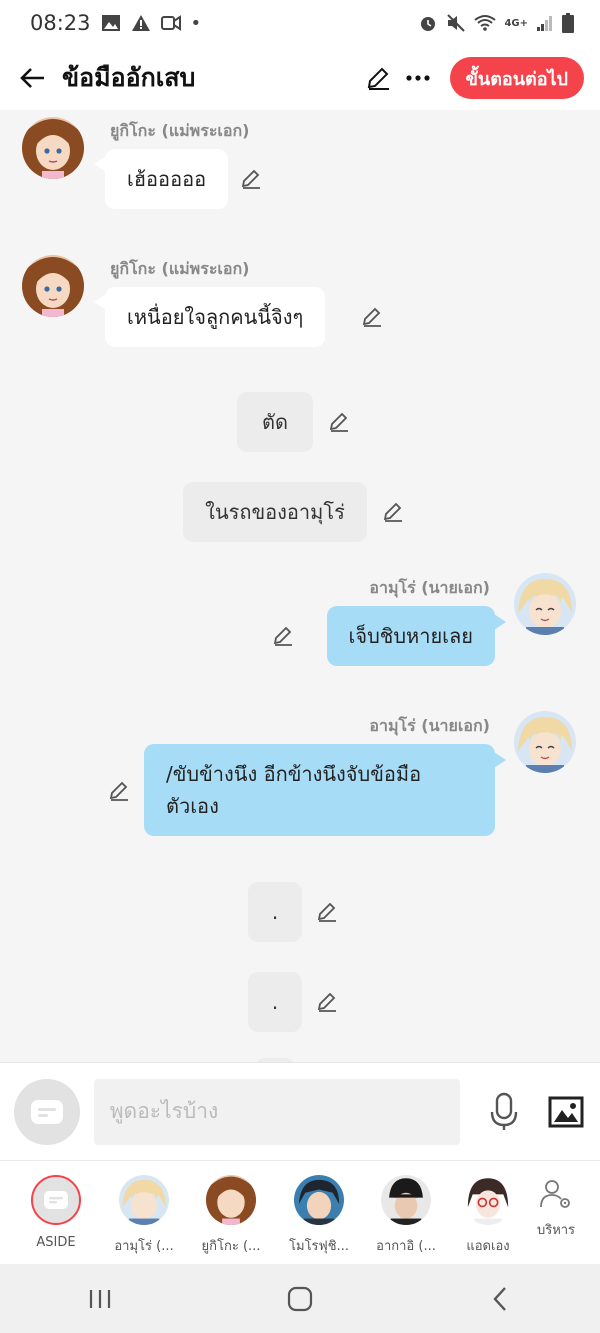 This screenshot has height=1333, width=600. What do you see at coordinates (319, 790) in the screenshot?
I see `message-bubble: /ขับข้างนึง อีกข้างนึงจับข้อมือ ตัวเอง` at bounding box center [319, 790].